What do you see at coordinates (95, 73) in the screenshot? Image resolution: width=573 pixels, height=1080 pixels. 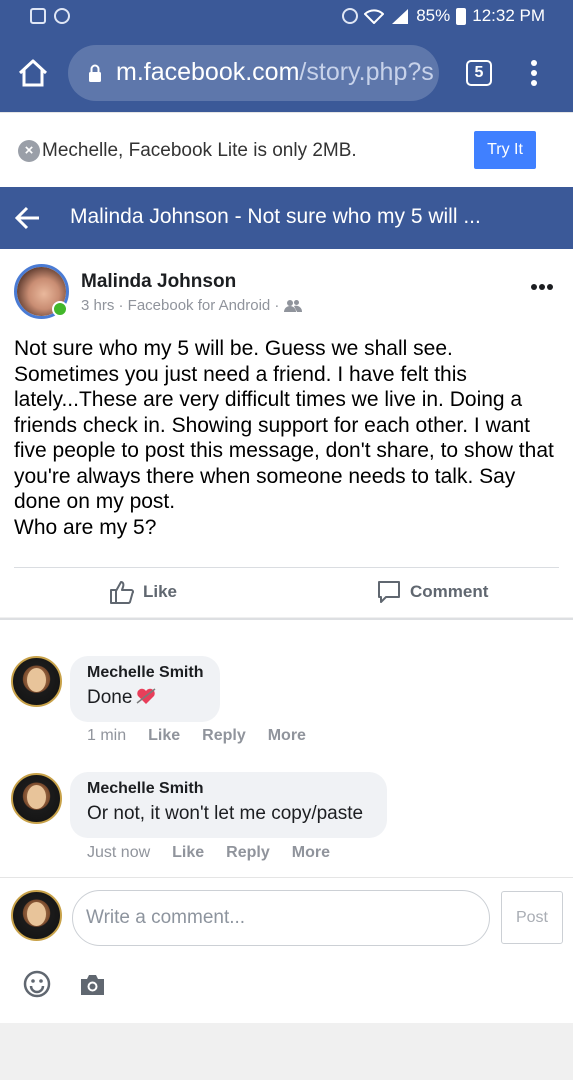 I see `lock-icon` at bounding box center [95, 73].